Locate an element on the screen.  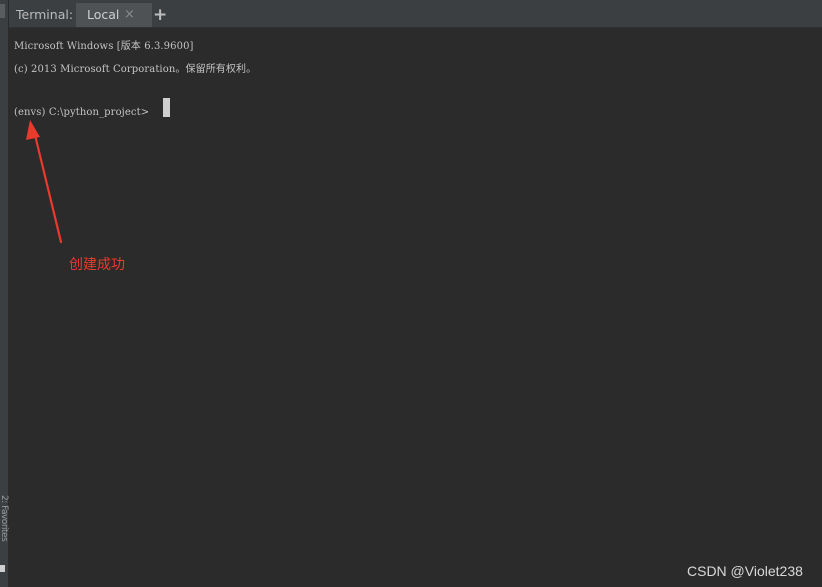
watermark: CSDN @Violet238 is located at coordinates (745, 571).